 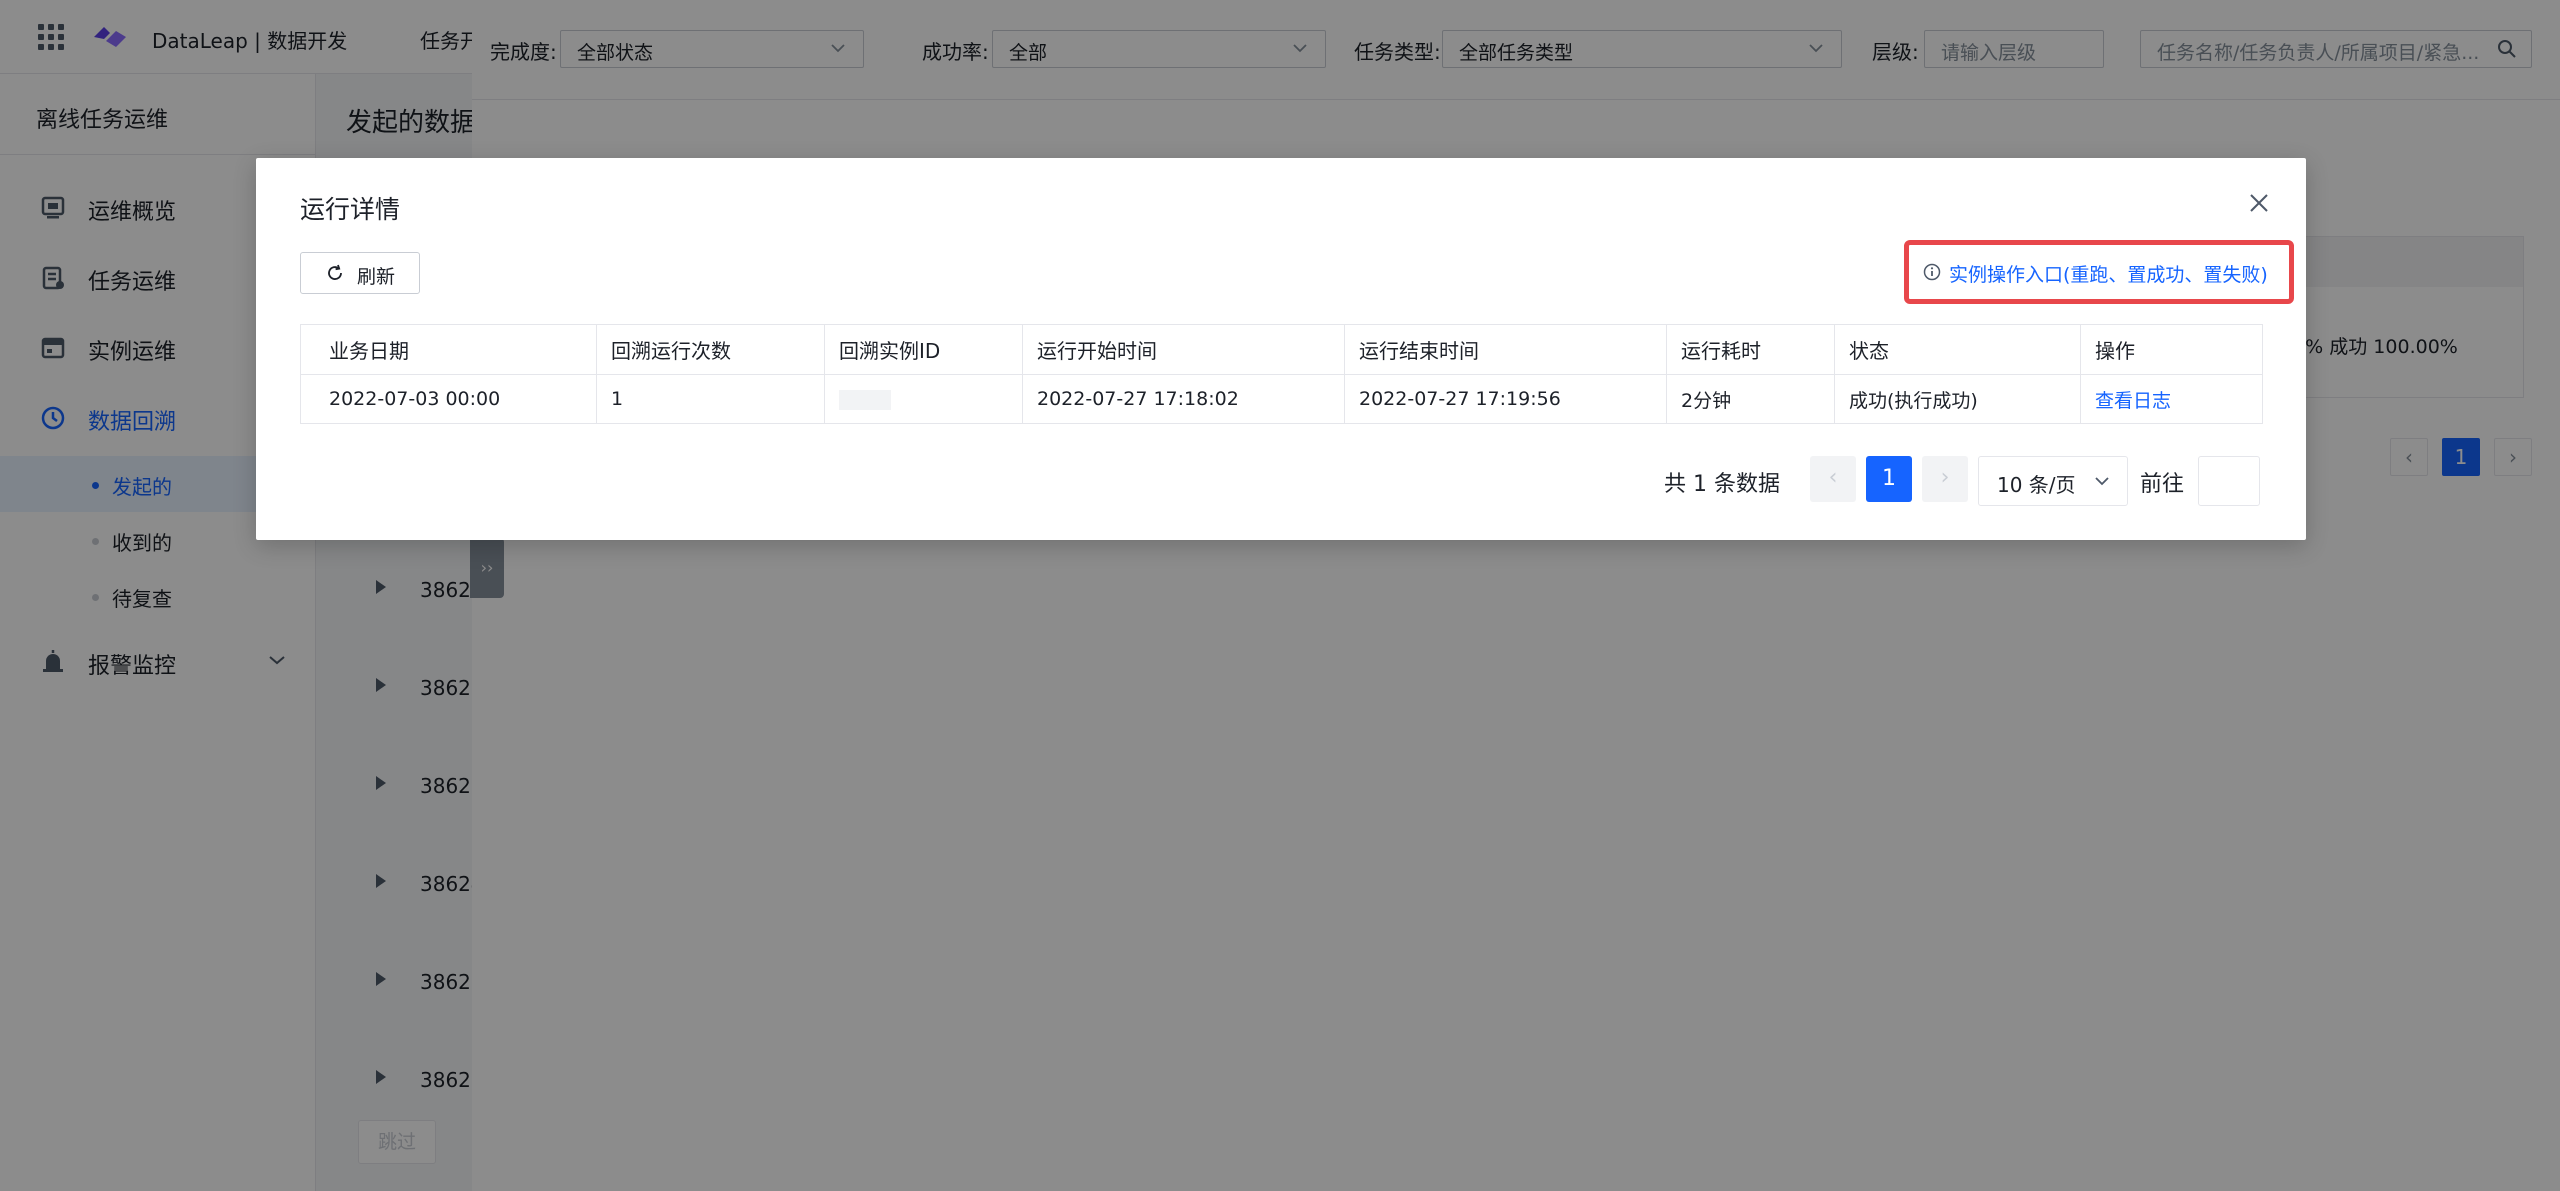 What do you see at coordinates (2102, 481) in the screenshot?
I see `chevron-down-icon` at bounding box center [2102, 481].